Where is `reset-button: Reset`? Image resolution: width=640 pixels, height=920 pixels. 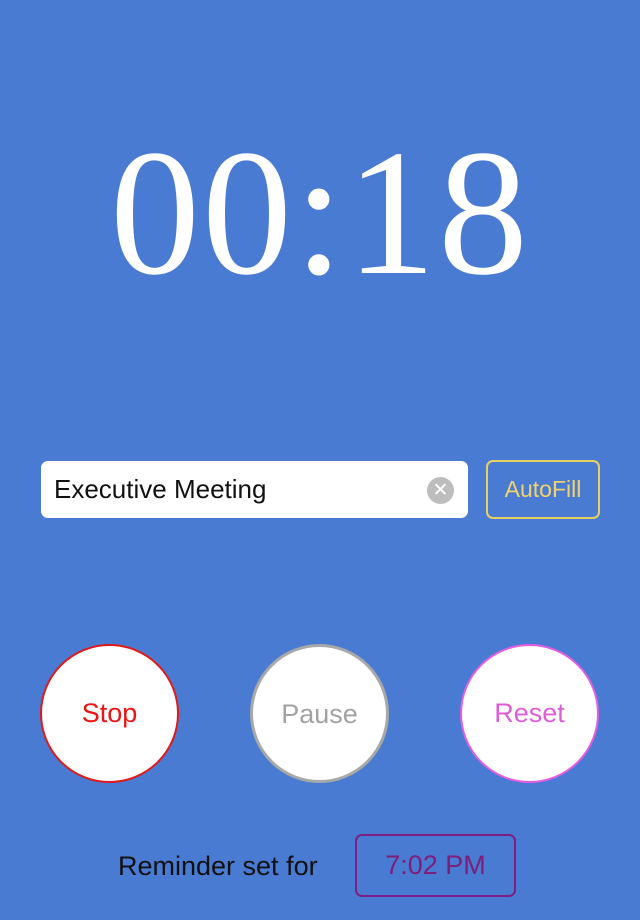
reset-button: Reset is located at coordinates (529, 713).